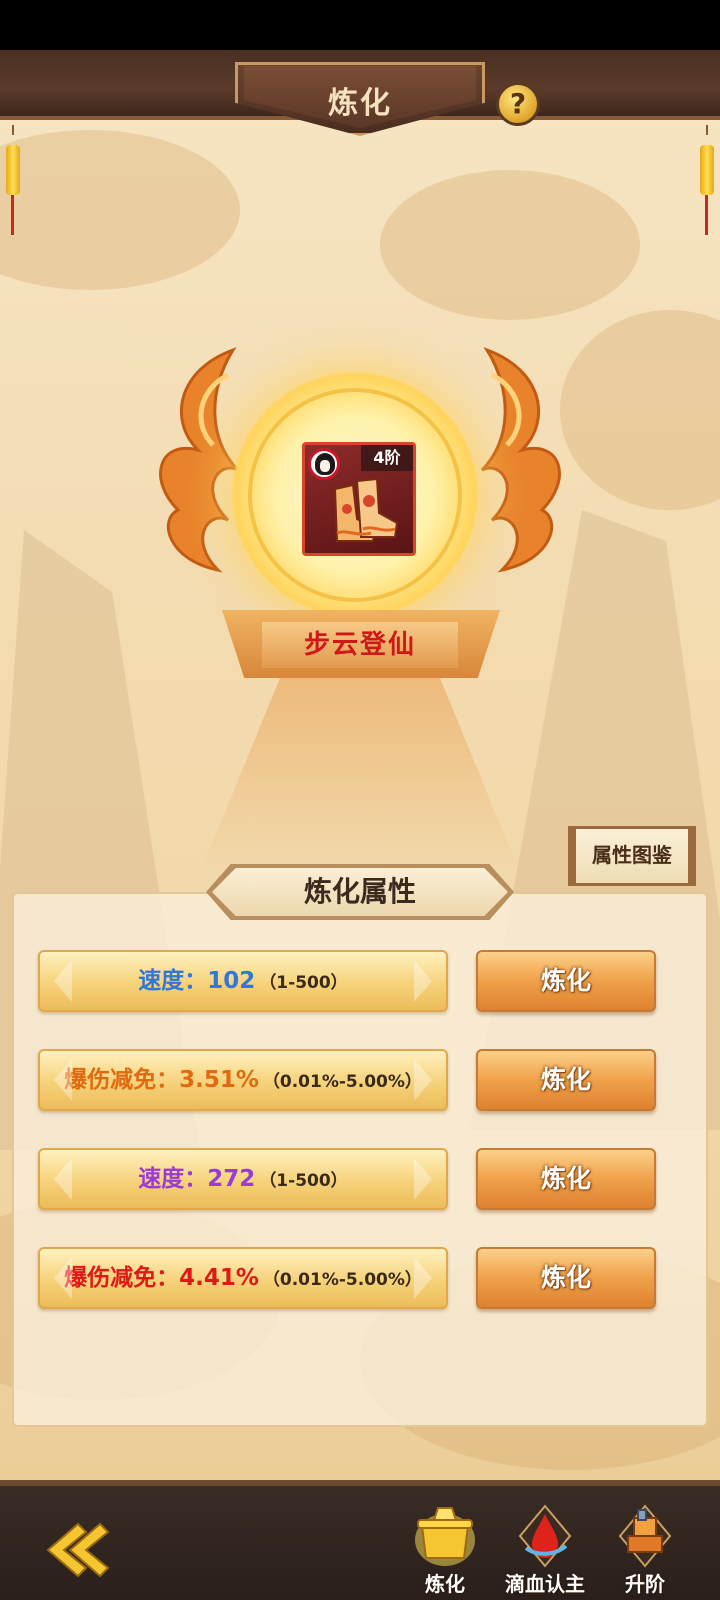  Describe the element at coordinates (387, 458) in the screenshot. I see `tier-badge: 4阶` at that location.